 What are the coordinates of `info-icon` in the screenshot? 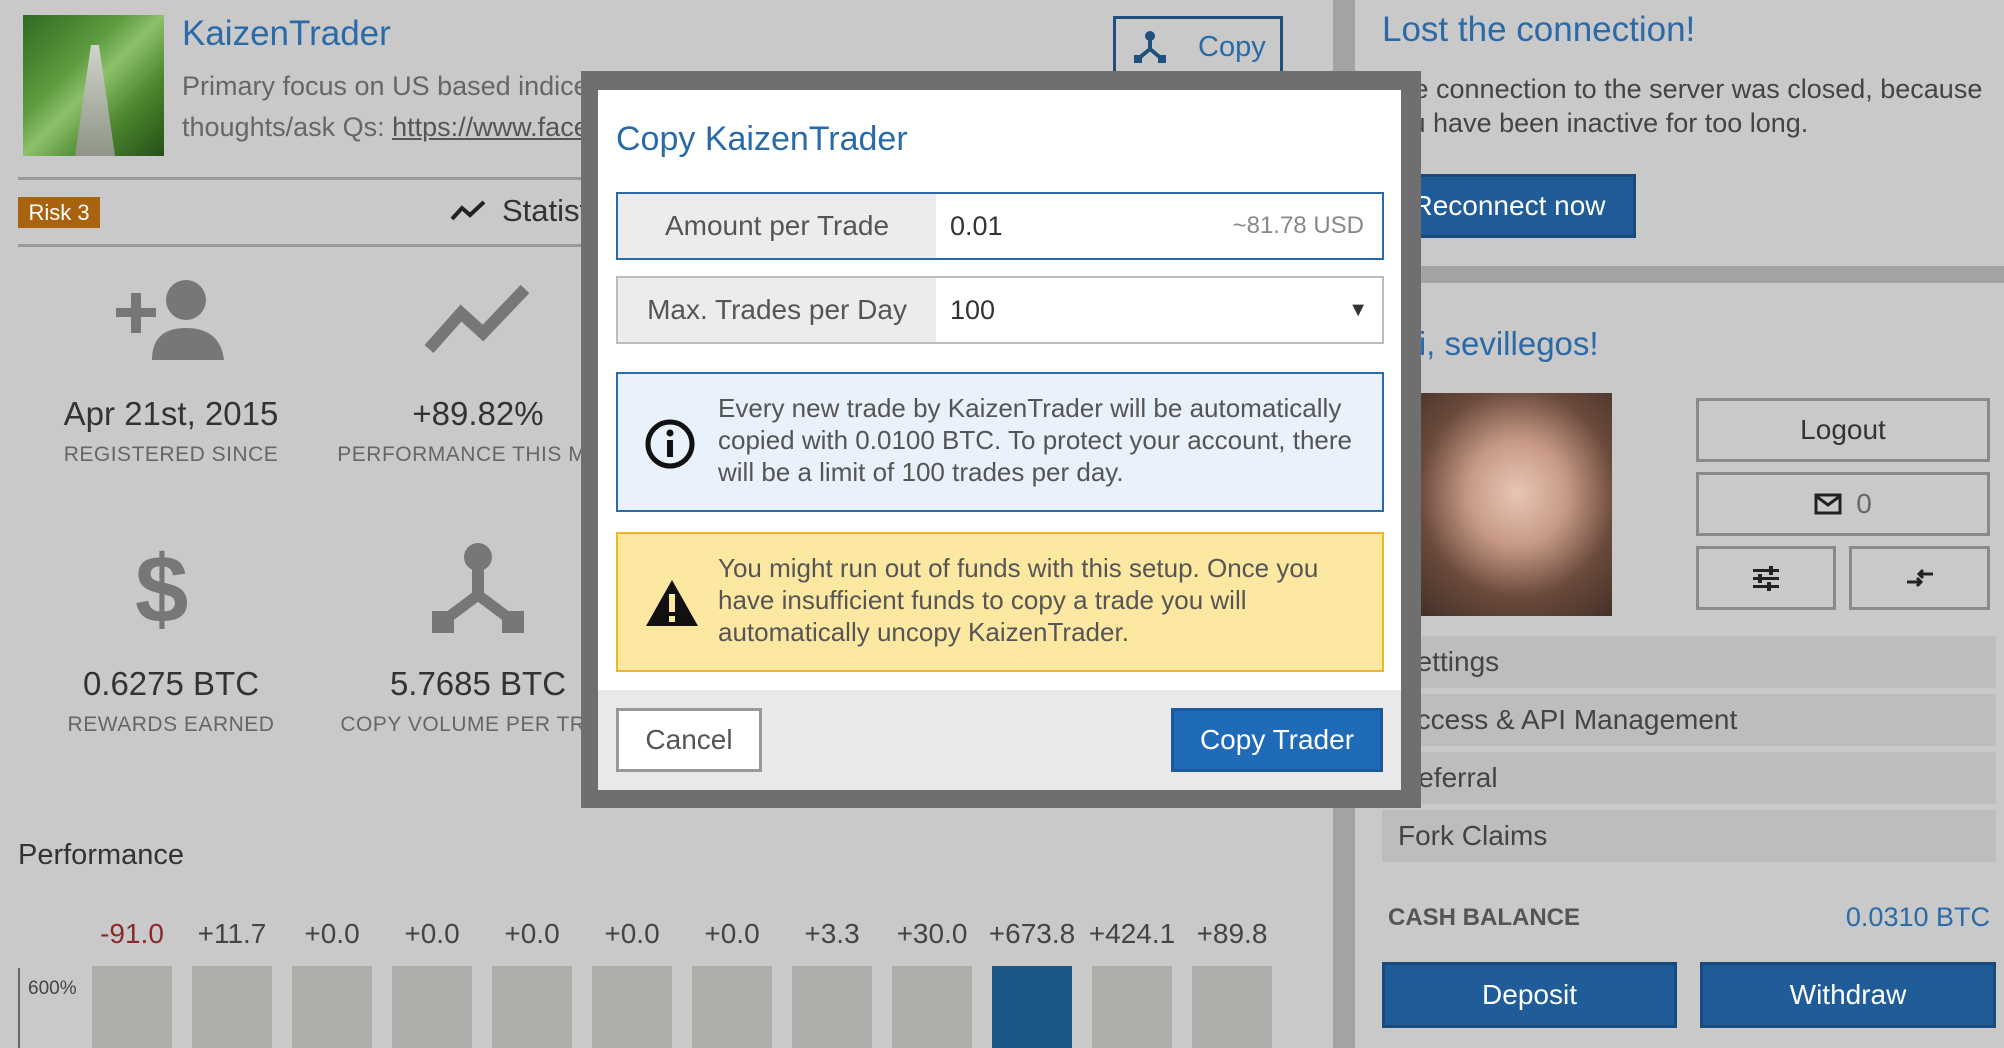 It's located at (670, 444).